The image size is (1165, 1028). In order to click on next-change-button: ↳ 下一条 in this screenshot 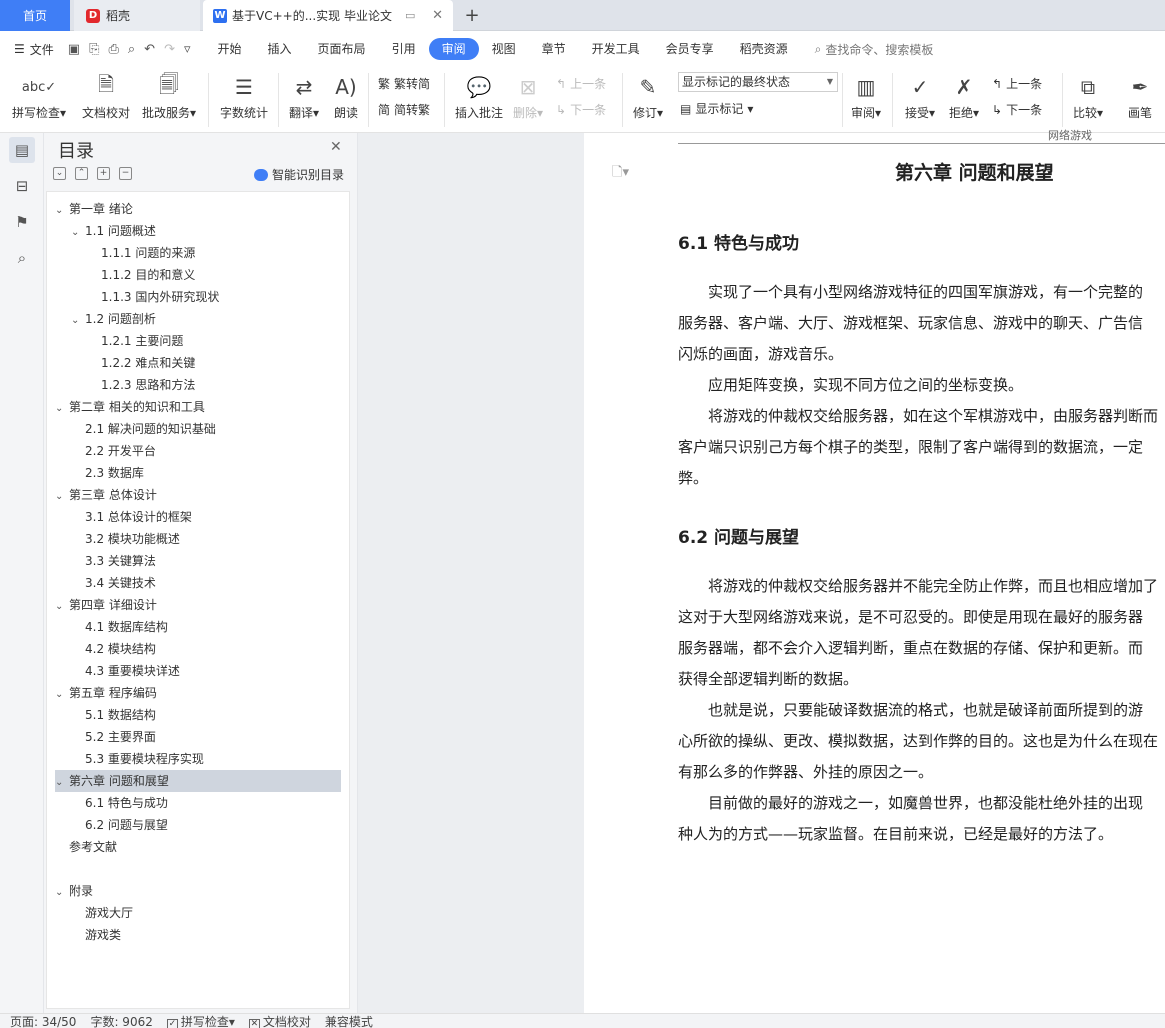, I will do `click(1017, 109)`.